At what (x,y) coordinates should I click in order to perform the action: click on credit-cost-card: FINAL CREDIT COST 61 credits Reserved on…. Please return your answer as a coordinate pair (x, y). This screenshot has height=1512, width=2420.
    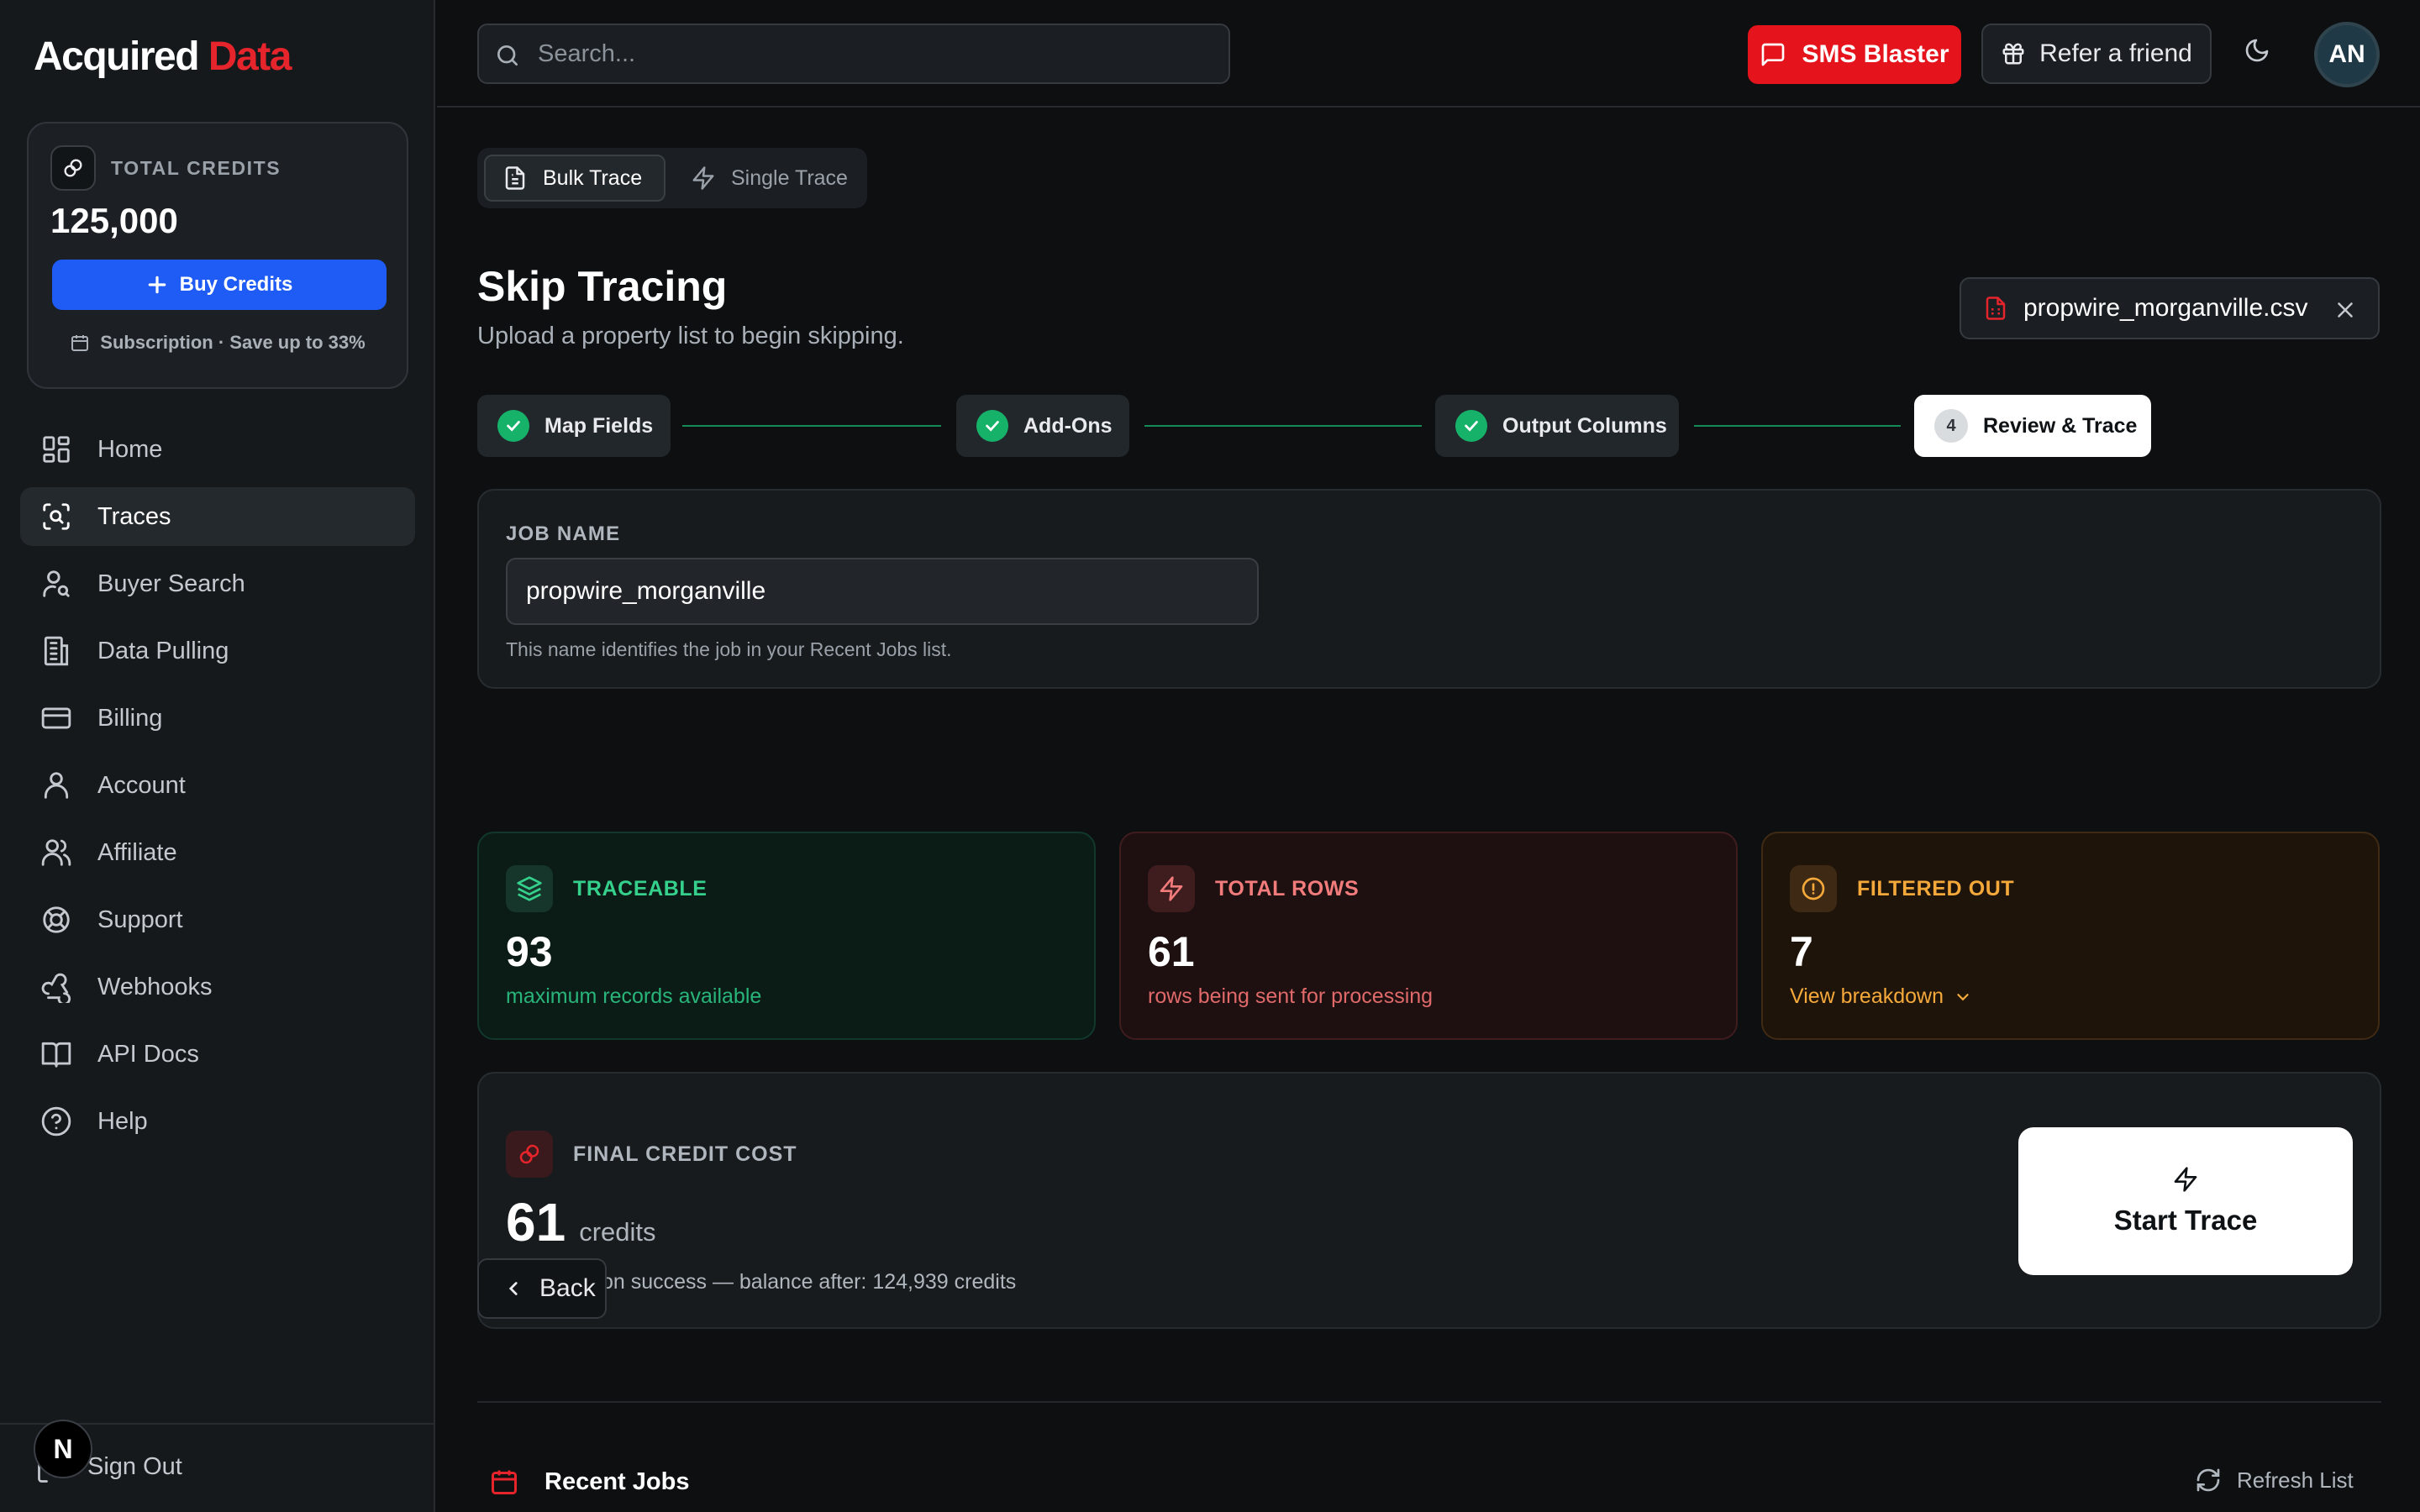
    Looking at the image, I should click on (1429, 1200).